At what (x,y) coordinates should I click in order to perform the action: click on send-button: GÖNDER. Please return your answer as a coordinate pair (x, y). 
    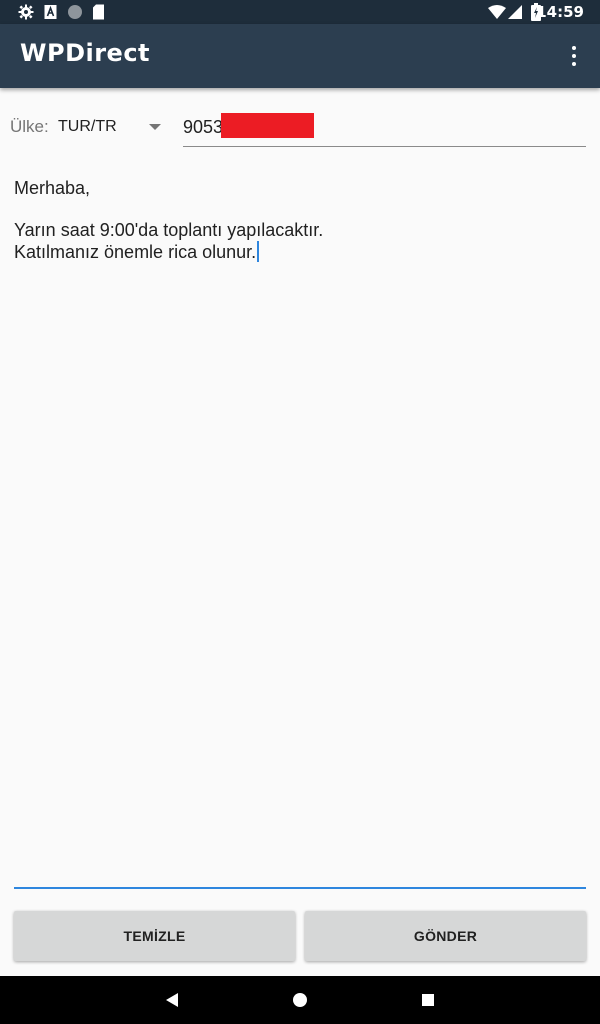
    Looking at the image, I should click on (445, 936).